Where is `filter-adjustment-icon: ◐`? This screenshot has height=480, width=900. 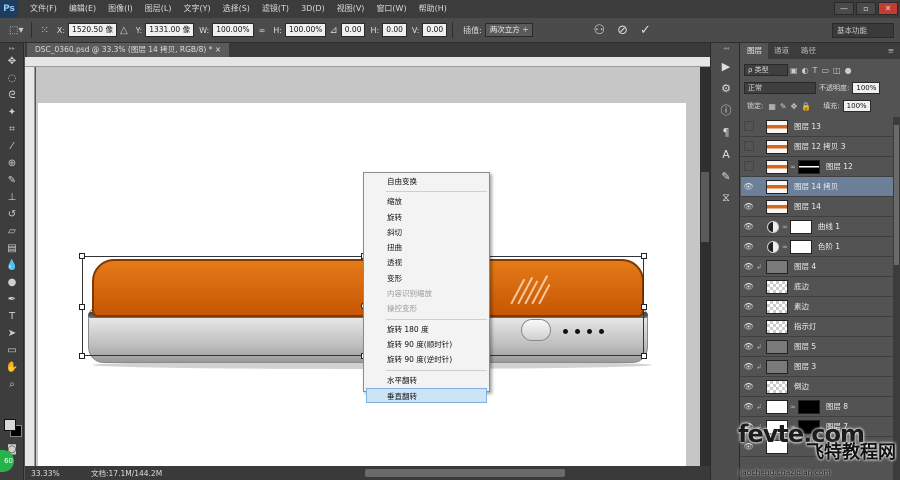
filter-adjustment-icon: ◐ is located at coordinates (805, 70).